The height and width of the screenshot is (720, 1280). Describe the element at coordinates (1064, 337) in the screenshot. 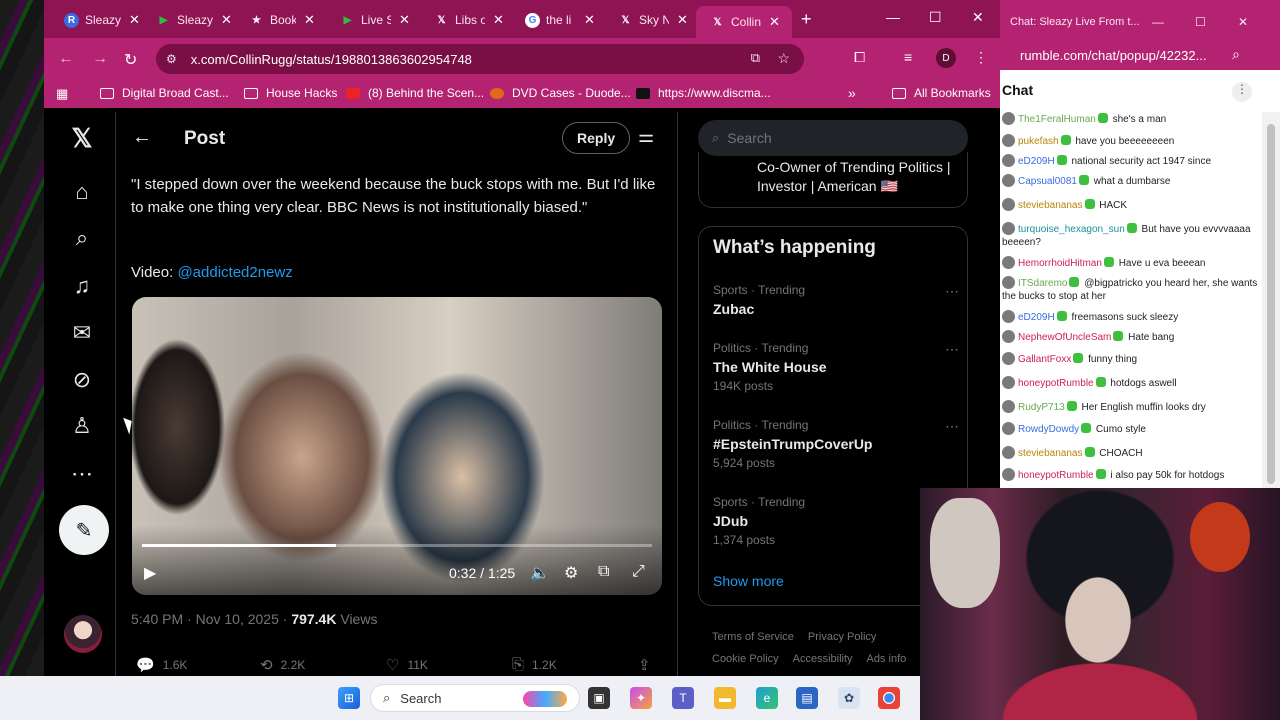

I see `chat-username: NephewOfUncleSam` at that location.